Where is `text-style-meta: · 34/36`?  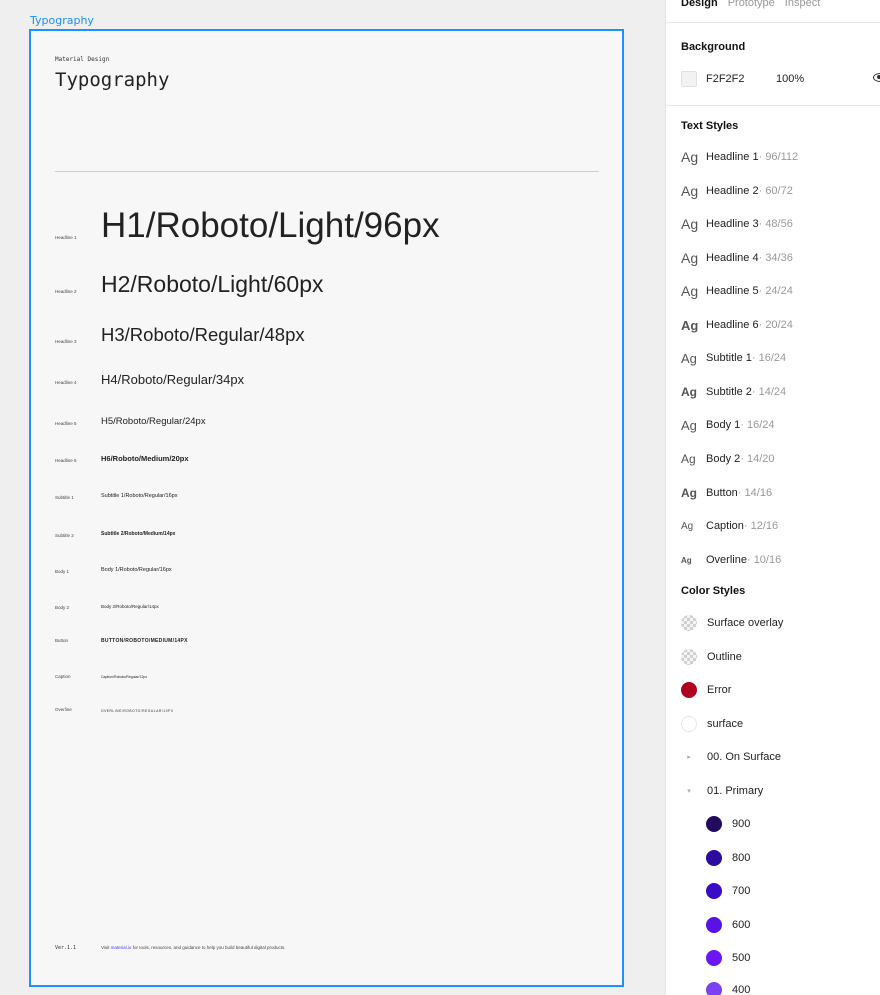 text-style-meta: · 34/36 is located at coordinates (775, 258).